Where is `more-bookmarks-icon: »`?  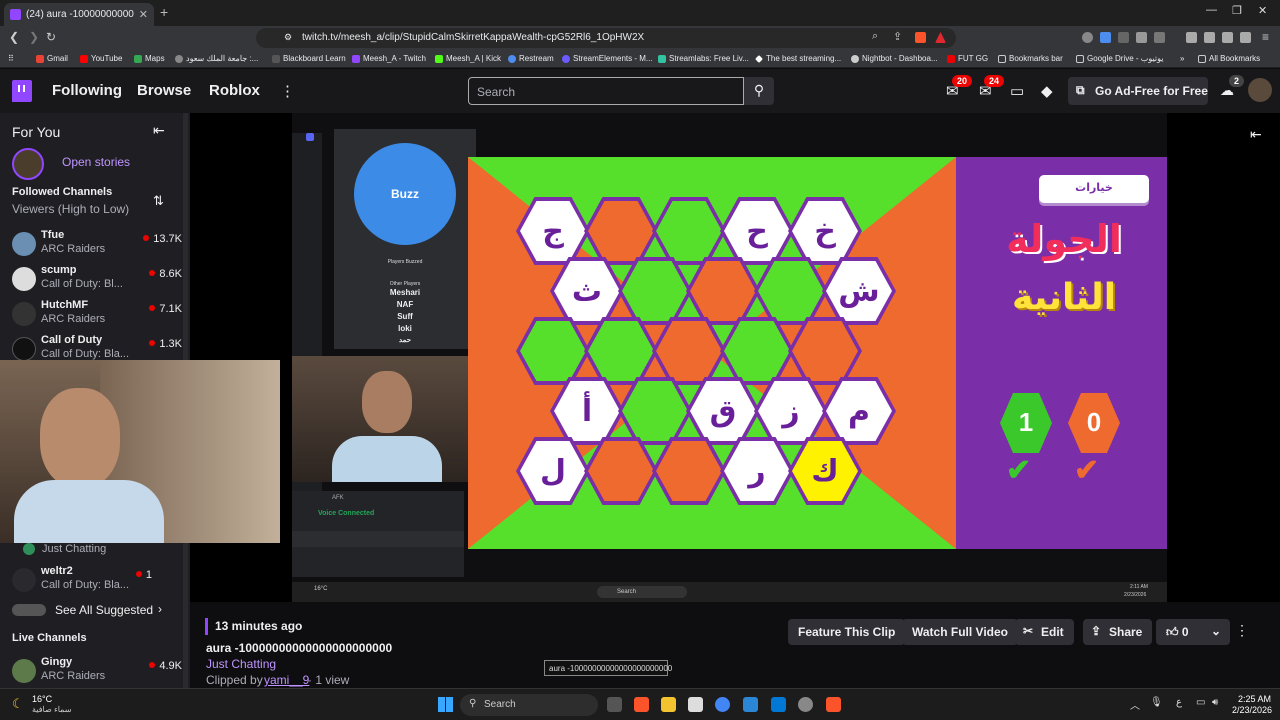 more-bookmarks-icon: » is located at coordinates (1182, 58).